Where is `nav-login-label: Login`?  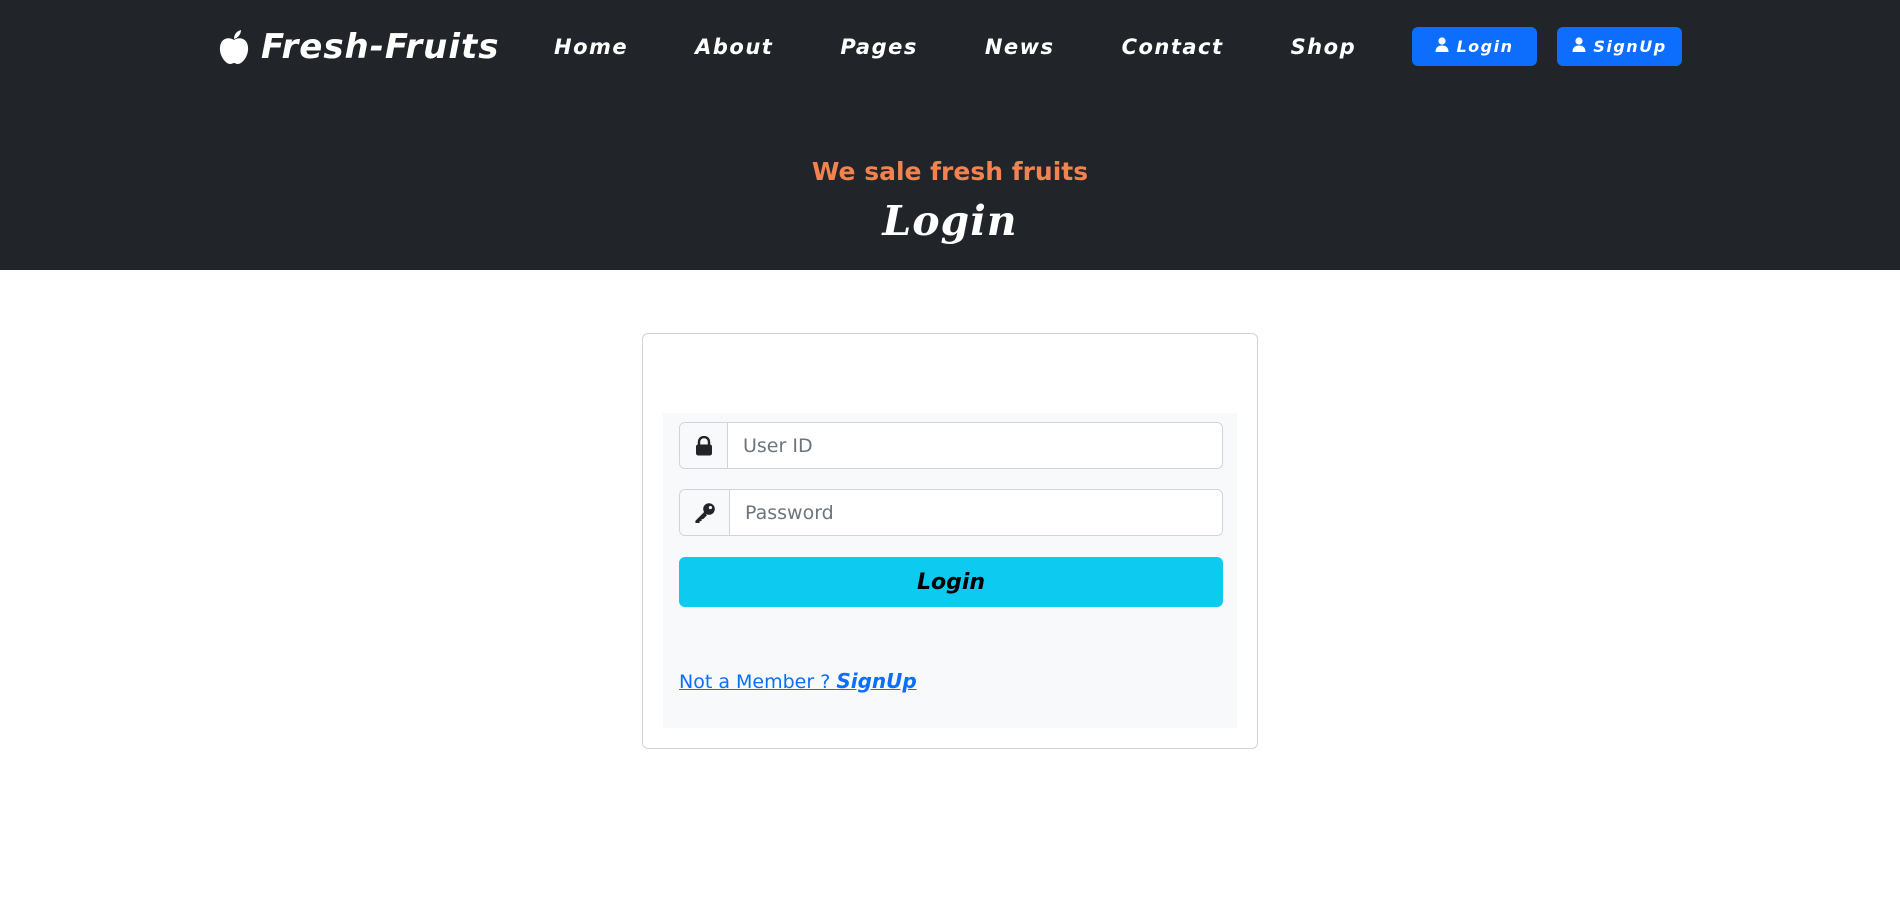 nav-login-label: Login is located at coordinates (1485, 46).